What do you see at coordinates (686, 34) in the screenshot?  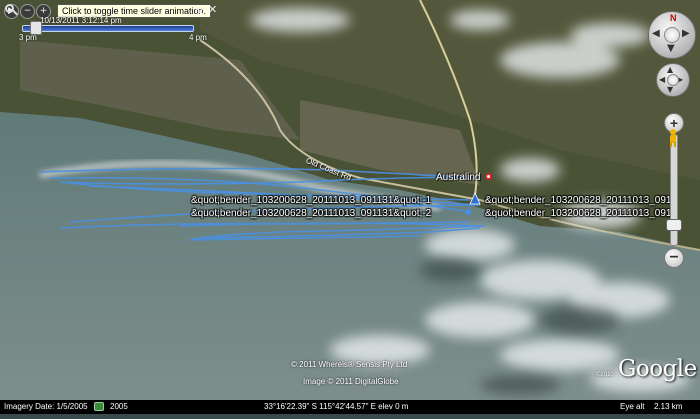 I see `look-right-icon: ▶` at bounding box center [686, 34].